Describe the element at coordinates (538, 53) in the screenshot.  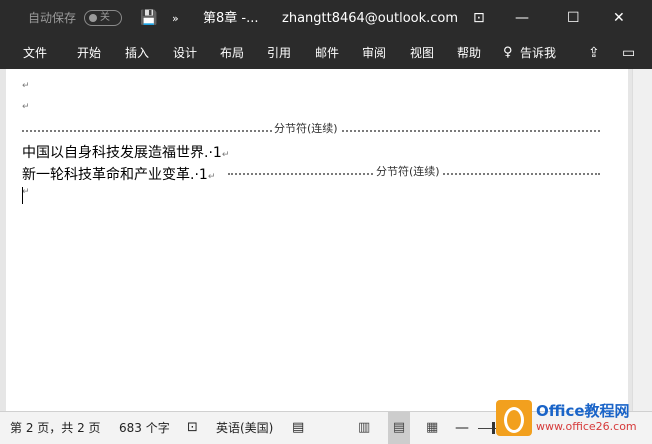
I see `tell-me-search: 告诉我` at that location.